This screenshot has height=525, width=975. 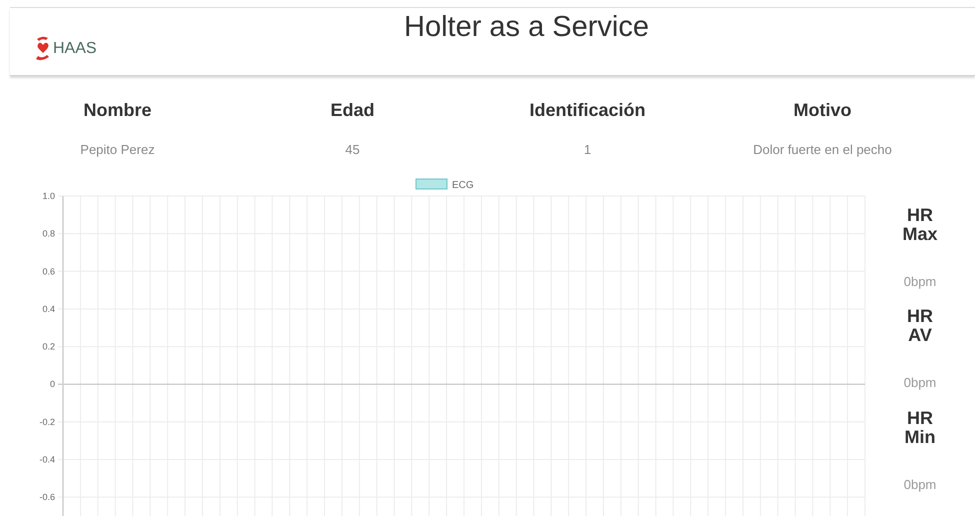 What do you see at coordinates (52, 383) in the screenshot?
I see `y-tick-label: 0` at bounding box center [52, 383].